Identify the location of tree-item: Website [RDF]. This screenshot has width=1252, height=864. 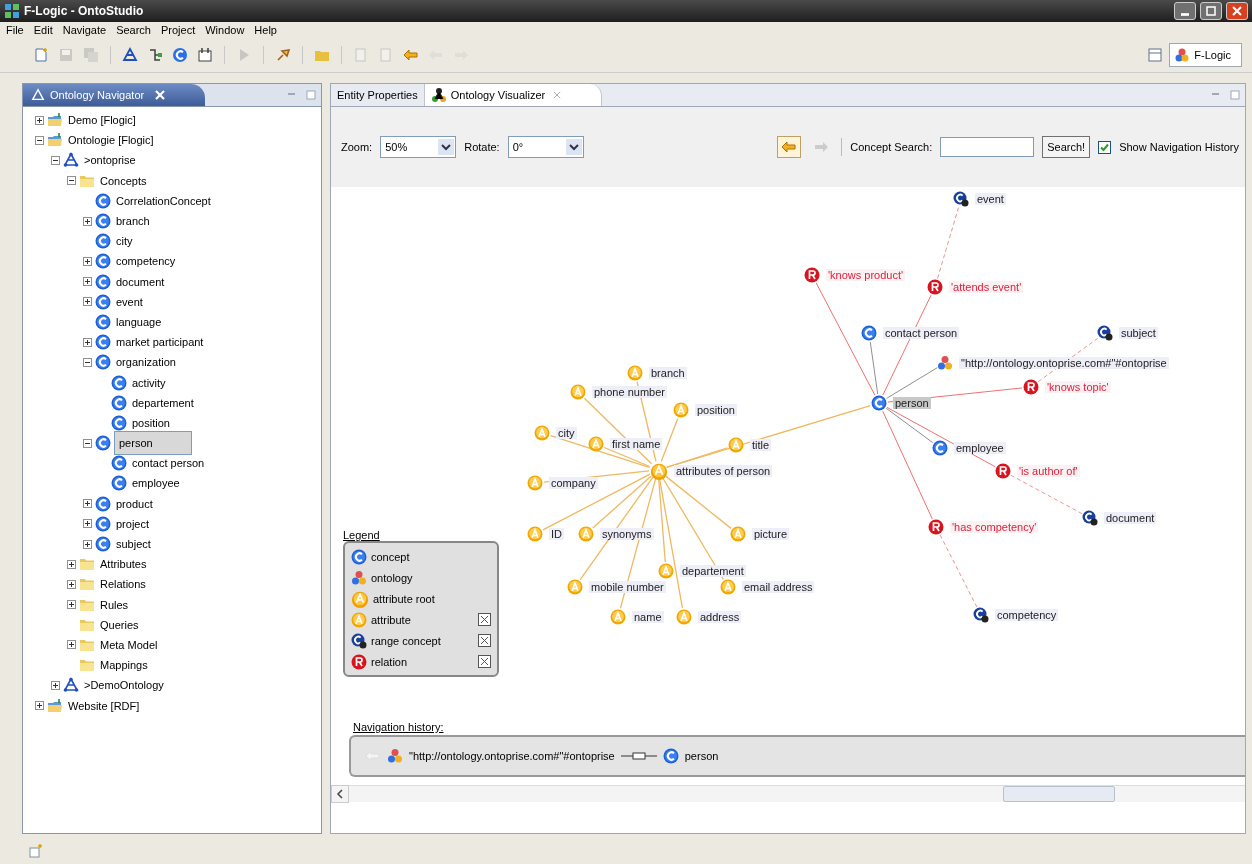
(104, 705).